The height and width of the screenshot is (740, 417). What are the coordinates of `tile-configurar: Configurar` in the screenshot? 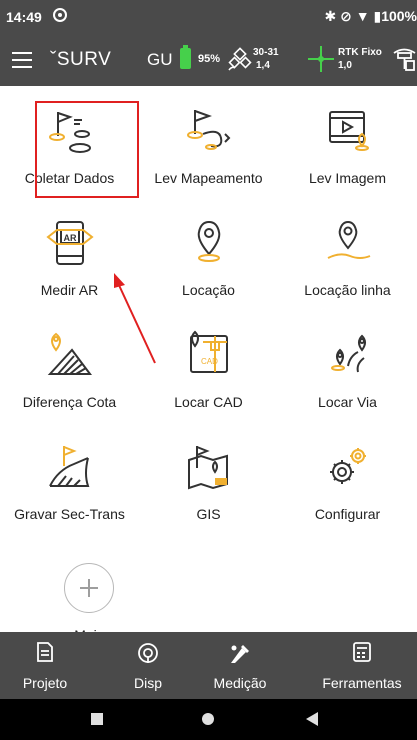 It's located at (347, 484).